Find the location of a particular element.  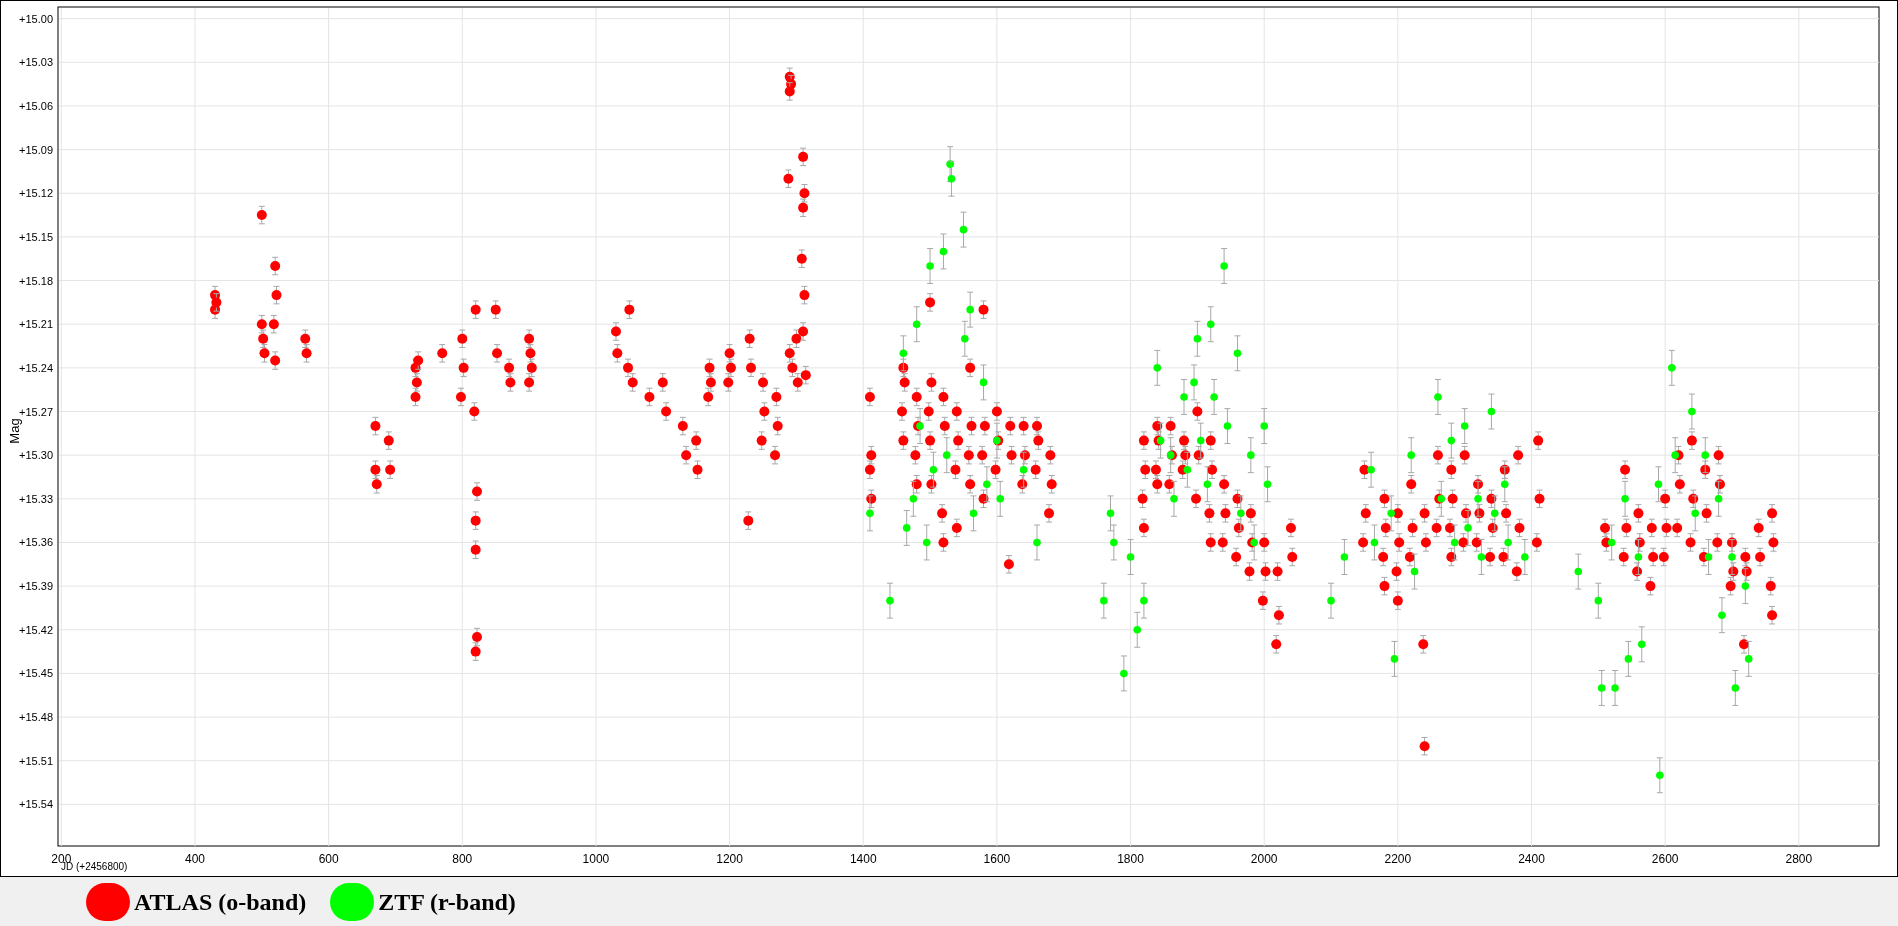

legend-label: ZTF (r-band) is located at coordinates (447, 902).